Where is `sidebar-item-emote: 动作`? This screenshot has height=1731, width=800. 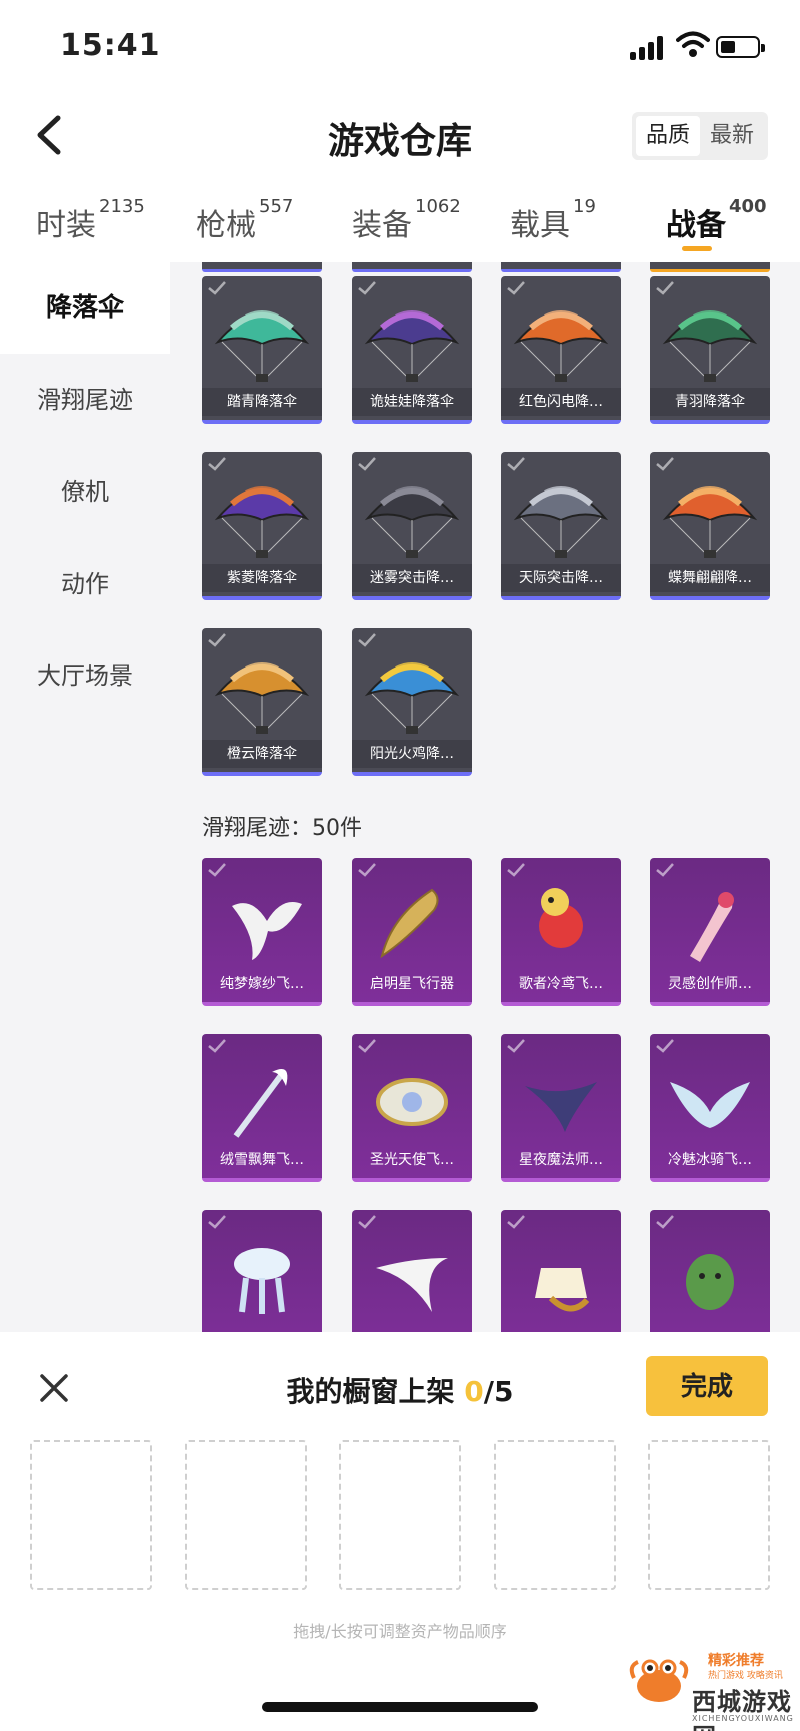
sidebar-item-emote: 动作 is located at coordinates (85, 584).